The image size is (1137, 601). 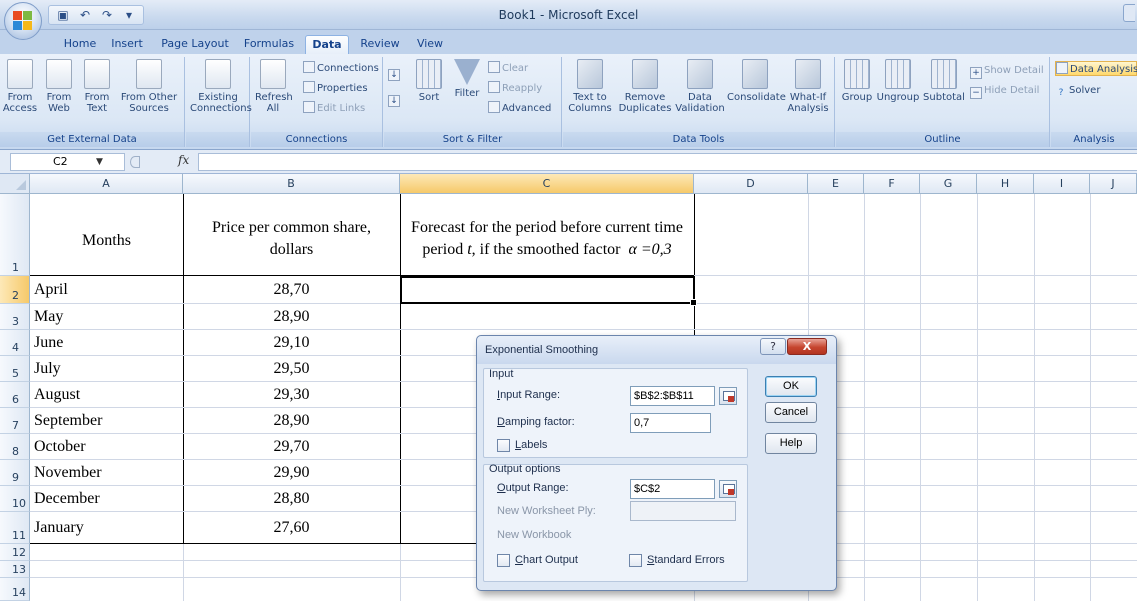 I want to click on column-header-a: A, so click(x=106, y=184).